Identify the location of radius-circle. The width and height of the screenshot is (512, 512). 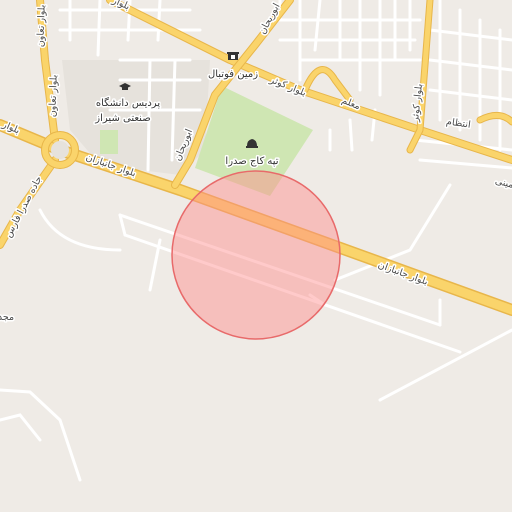
(256, 255).